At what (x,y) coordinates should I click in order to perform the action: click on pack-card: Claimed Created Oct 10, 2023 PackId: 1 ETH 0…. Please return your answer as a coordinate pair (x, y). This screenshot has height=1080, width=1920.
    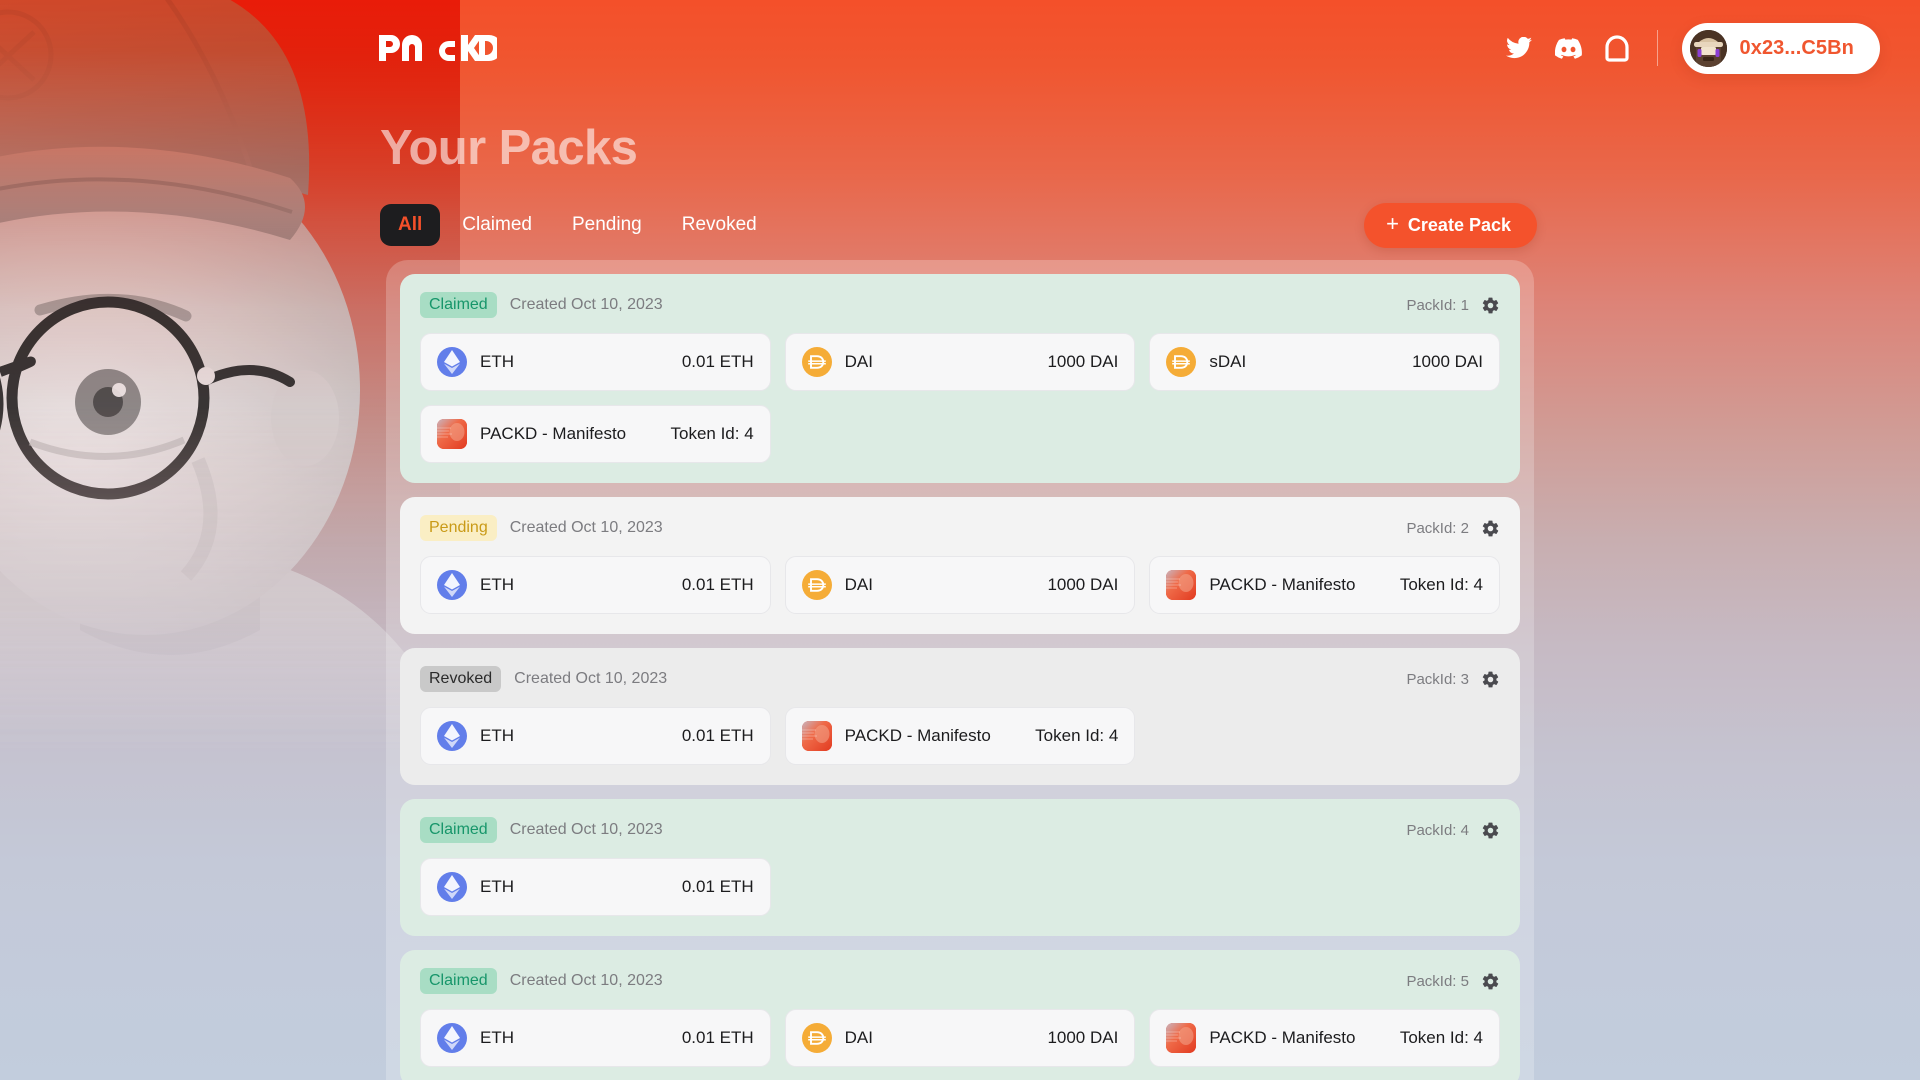
    Looking at the image, I should click on (960, 378).